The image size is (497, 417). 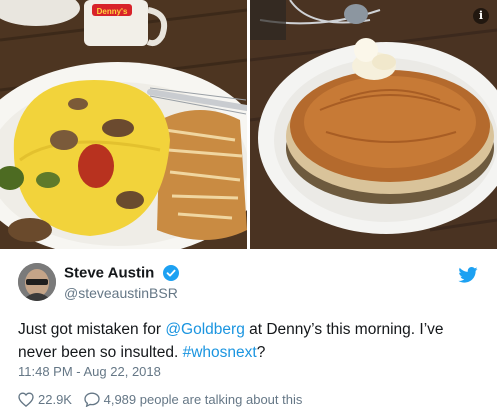 I want to click on verified-badge-icon, so click(x=170, y=272).